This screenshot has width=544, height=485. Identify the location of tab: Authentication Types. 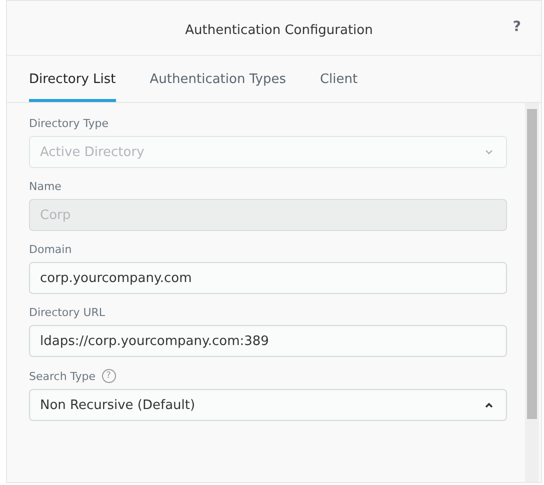
(218, 79).